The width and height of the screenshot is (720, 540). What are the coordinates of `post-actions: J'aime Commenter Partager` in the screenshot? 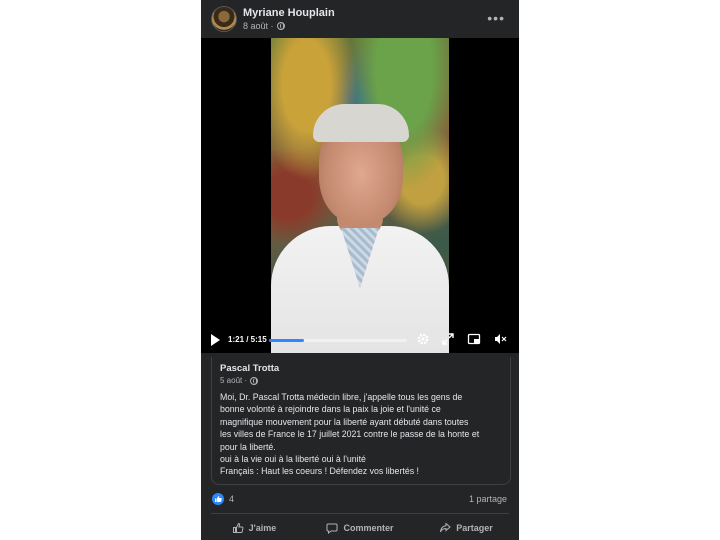 It's located at (360, 527).